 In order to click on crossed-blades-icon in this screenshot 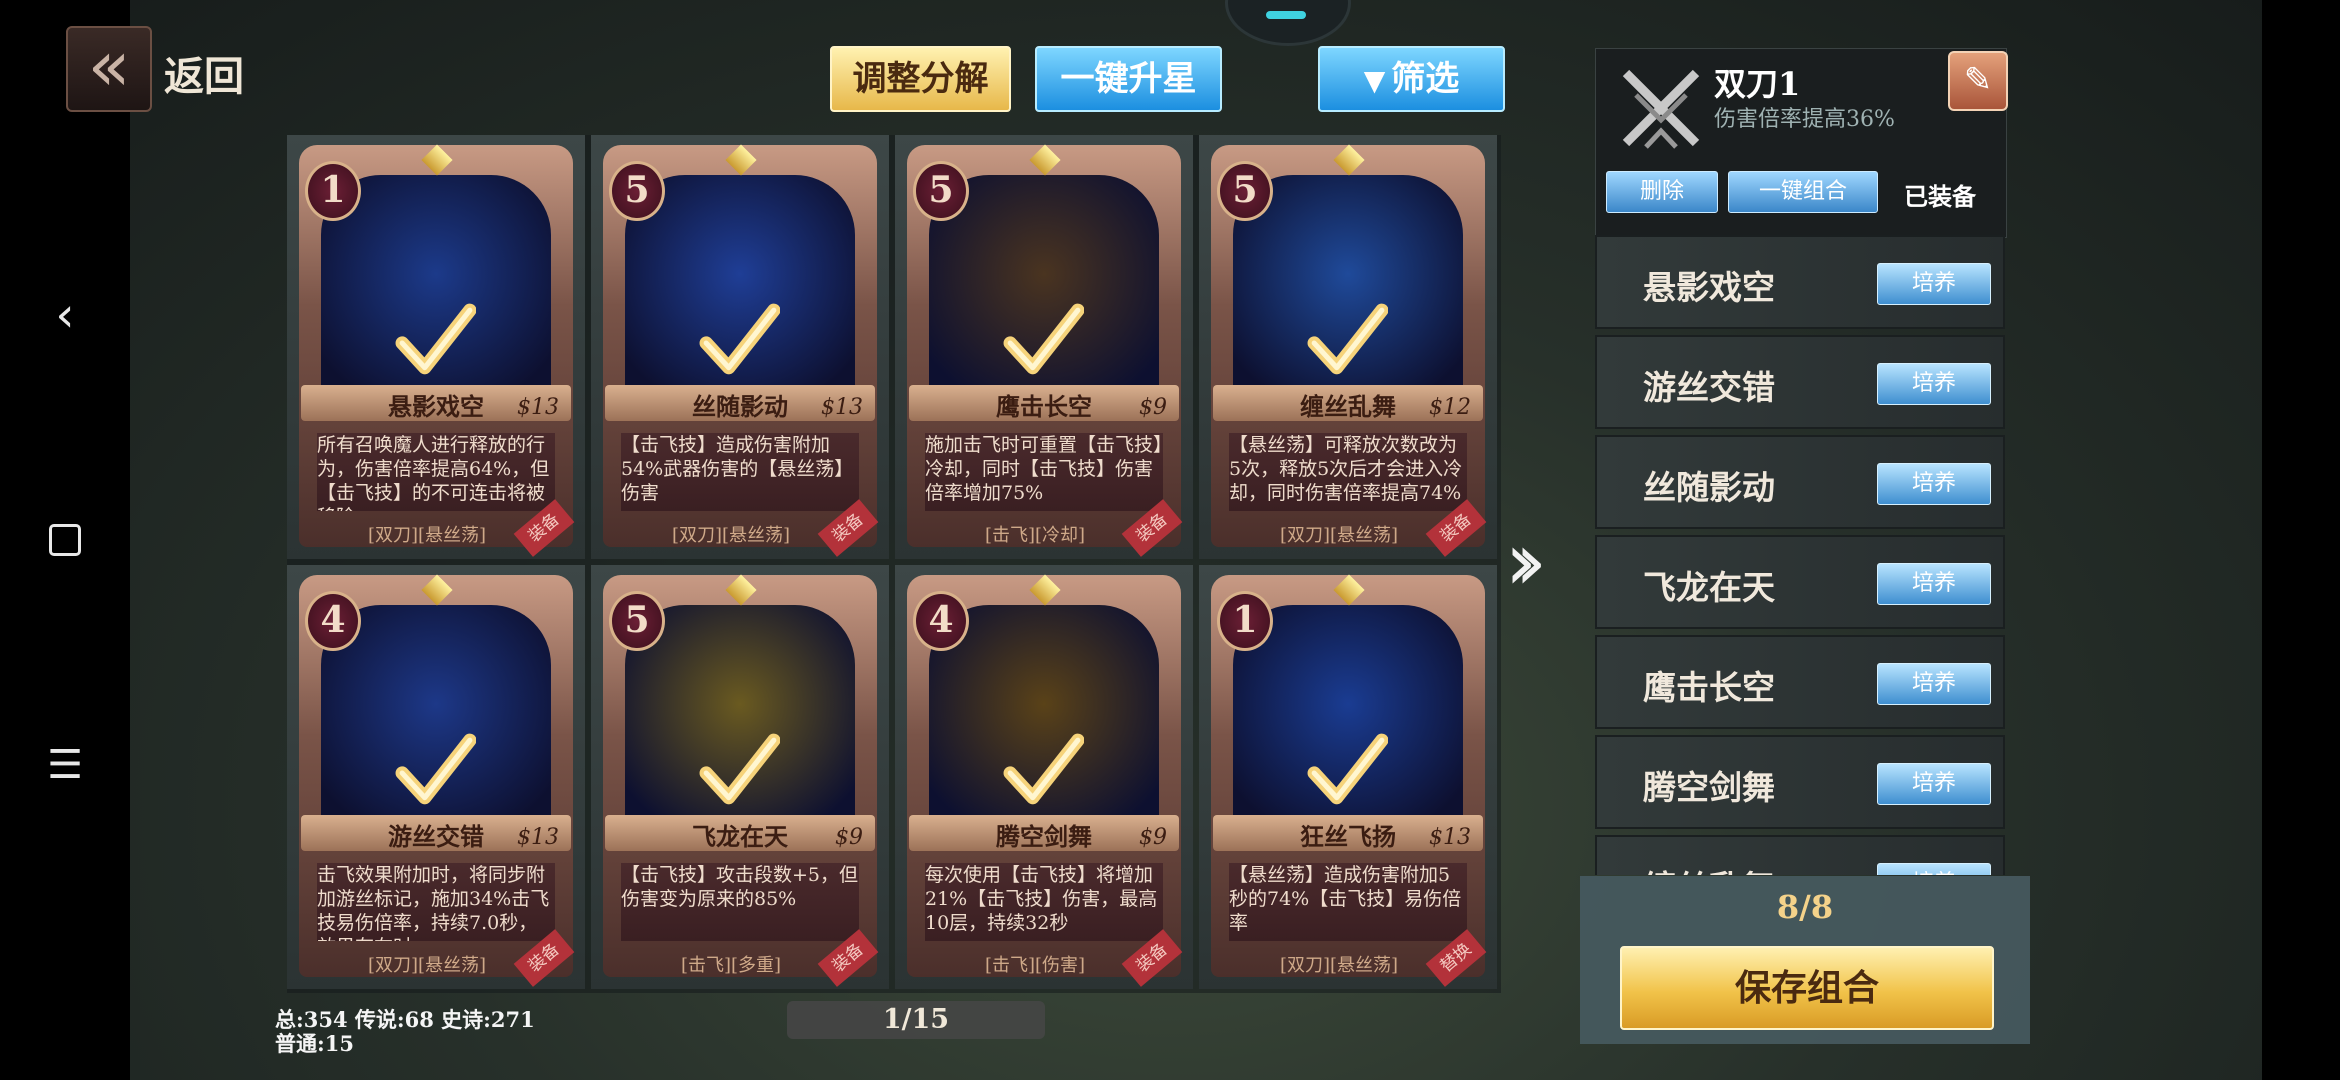, I will do `click(1661, 109)`.